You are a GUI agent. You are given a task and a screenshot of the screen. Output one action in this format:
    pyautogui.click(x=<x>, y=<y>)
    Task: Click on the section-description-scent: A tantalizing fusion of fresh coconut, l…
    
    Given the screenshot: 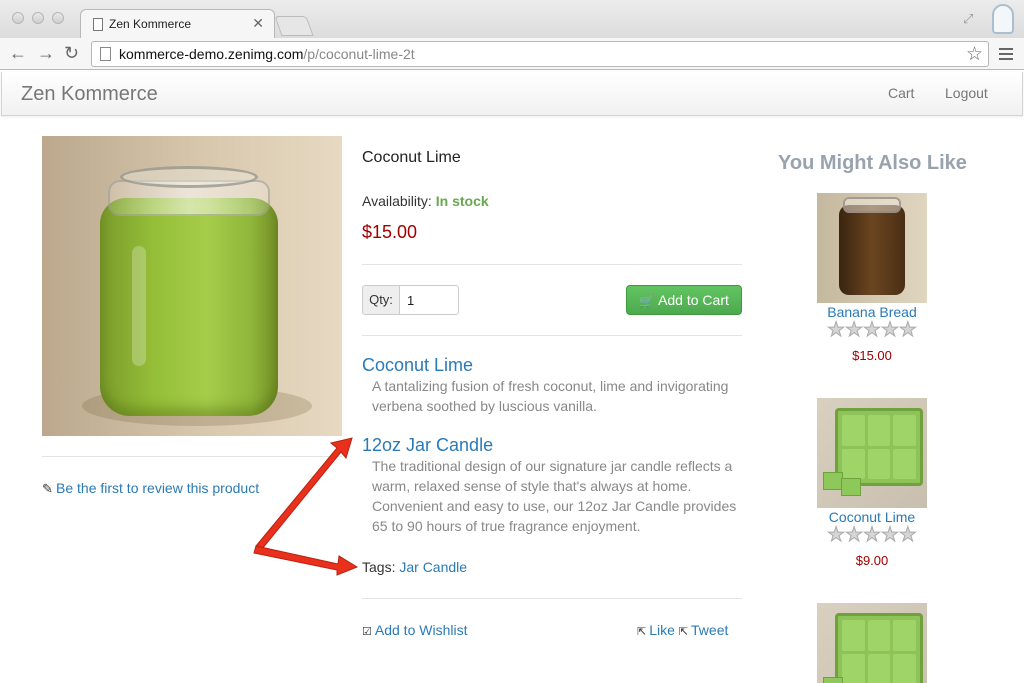 What is the action you would take?
    pyautogui.click(x=550, y=396)
    